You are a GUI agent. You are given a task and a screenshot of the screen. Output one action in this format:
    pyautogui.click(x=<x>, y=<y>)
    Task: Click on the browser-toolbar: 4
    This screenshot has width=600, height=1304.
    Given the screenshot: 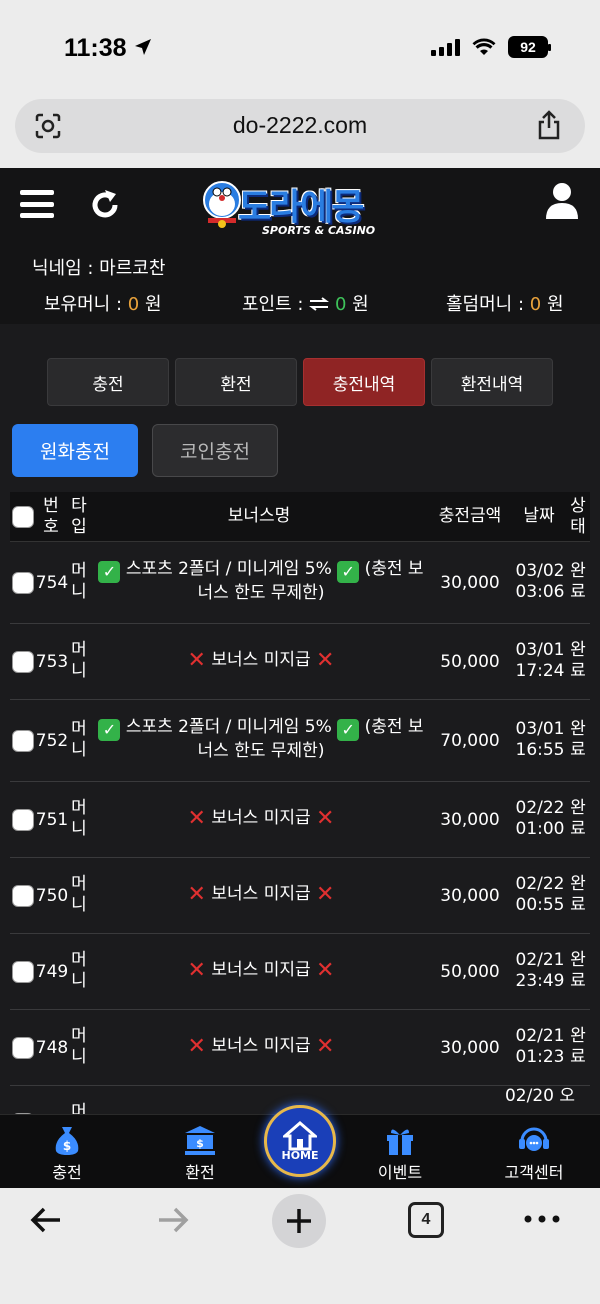 What is the action you would take?
    pyautogui.click(x=300, y=1246)
    